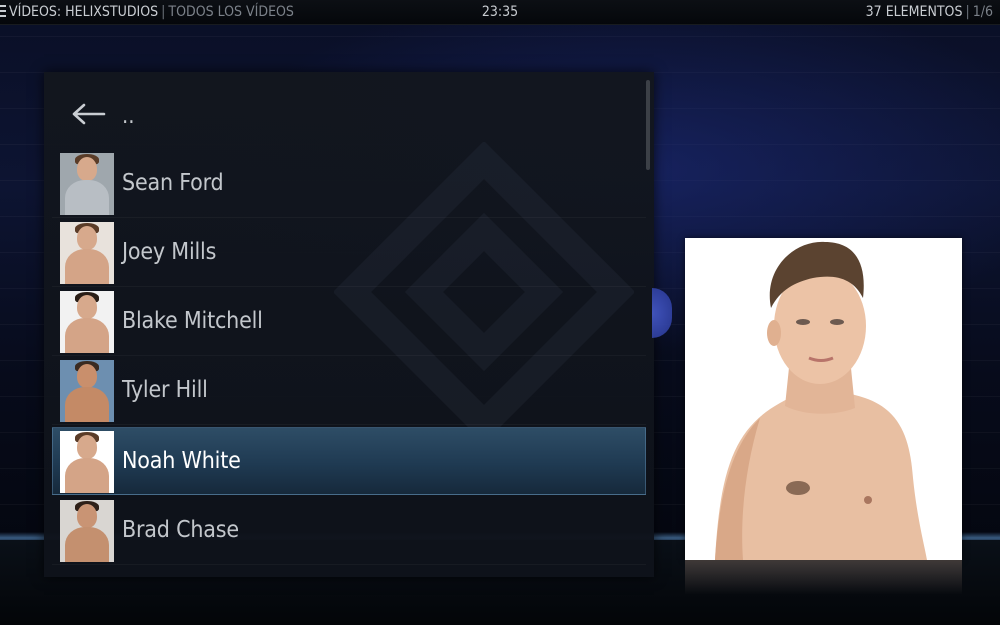 This screenshot has height=625, width=1000. What do you see at coordinates (349, 114) in the screenshot?
I see `parent-folder-row: ..` at bounding box center [349, 114].